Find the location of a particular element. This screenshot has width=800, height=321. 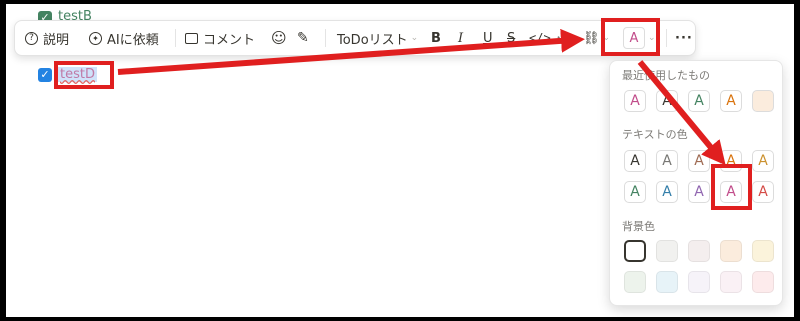

annotation-highlight-color-button is located at coordinates (630, 37).